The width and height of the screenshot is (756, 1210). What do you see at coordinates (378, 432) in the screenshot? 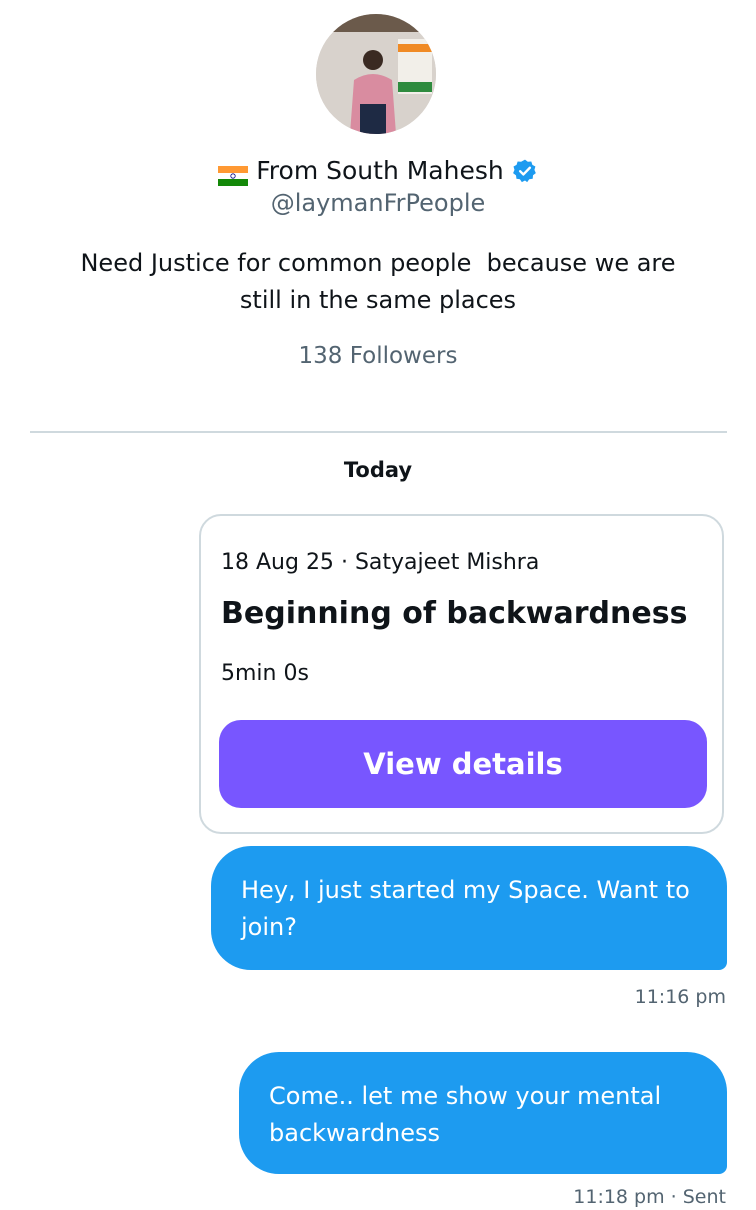
I see `divider` at bounding box center [378, 432].